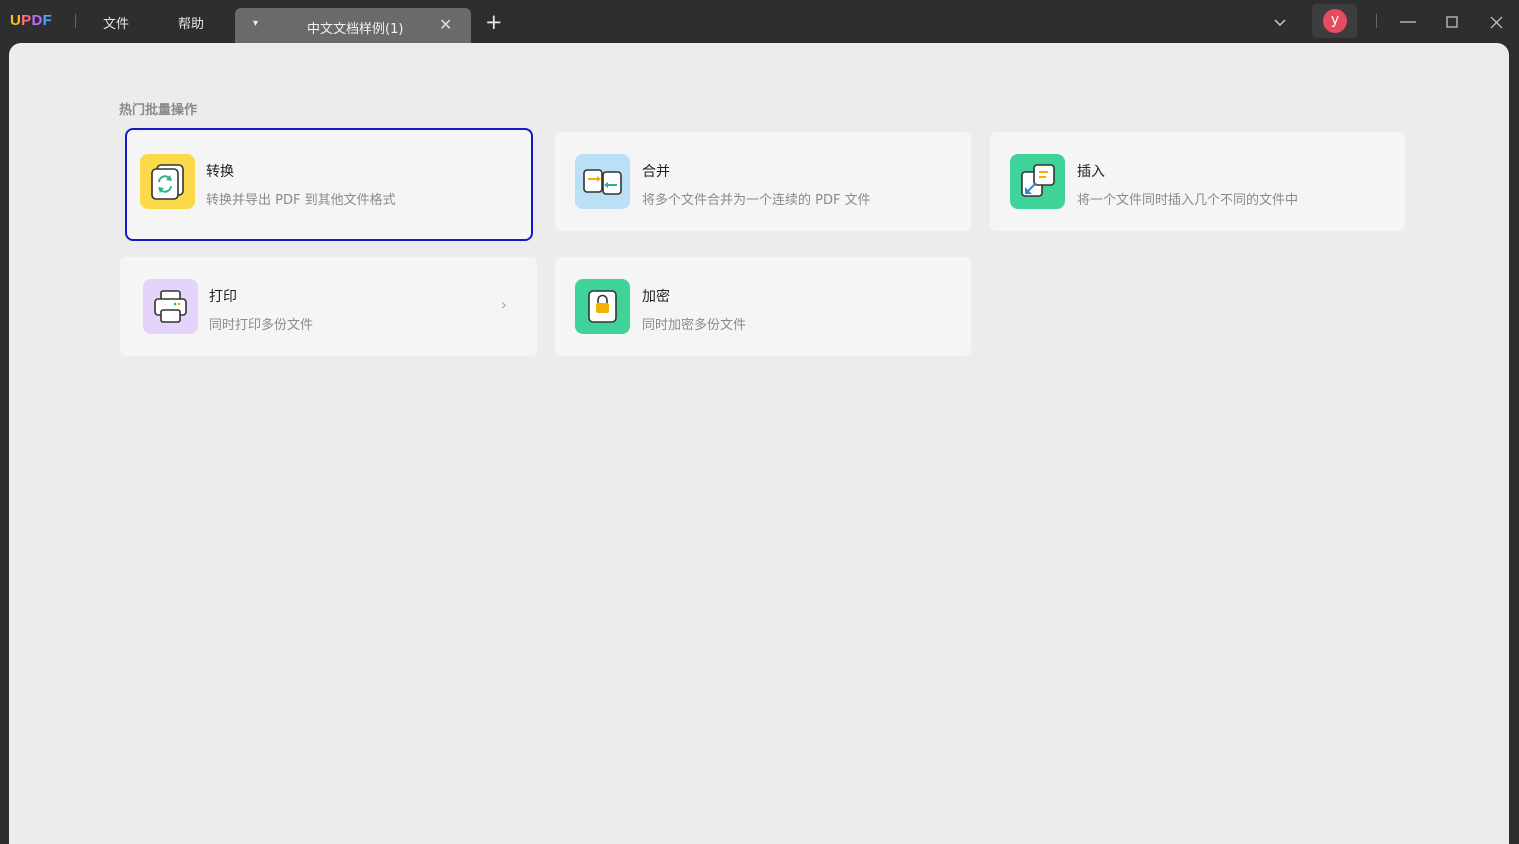  Describe the element at coordinates (37, 20) in the screenshot. I see `logo-letter: D` at that location.